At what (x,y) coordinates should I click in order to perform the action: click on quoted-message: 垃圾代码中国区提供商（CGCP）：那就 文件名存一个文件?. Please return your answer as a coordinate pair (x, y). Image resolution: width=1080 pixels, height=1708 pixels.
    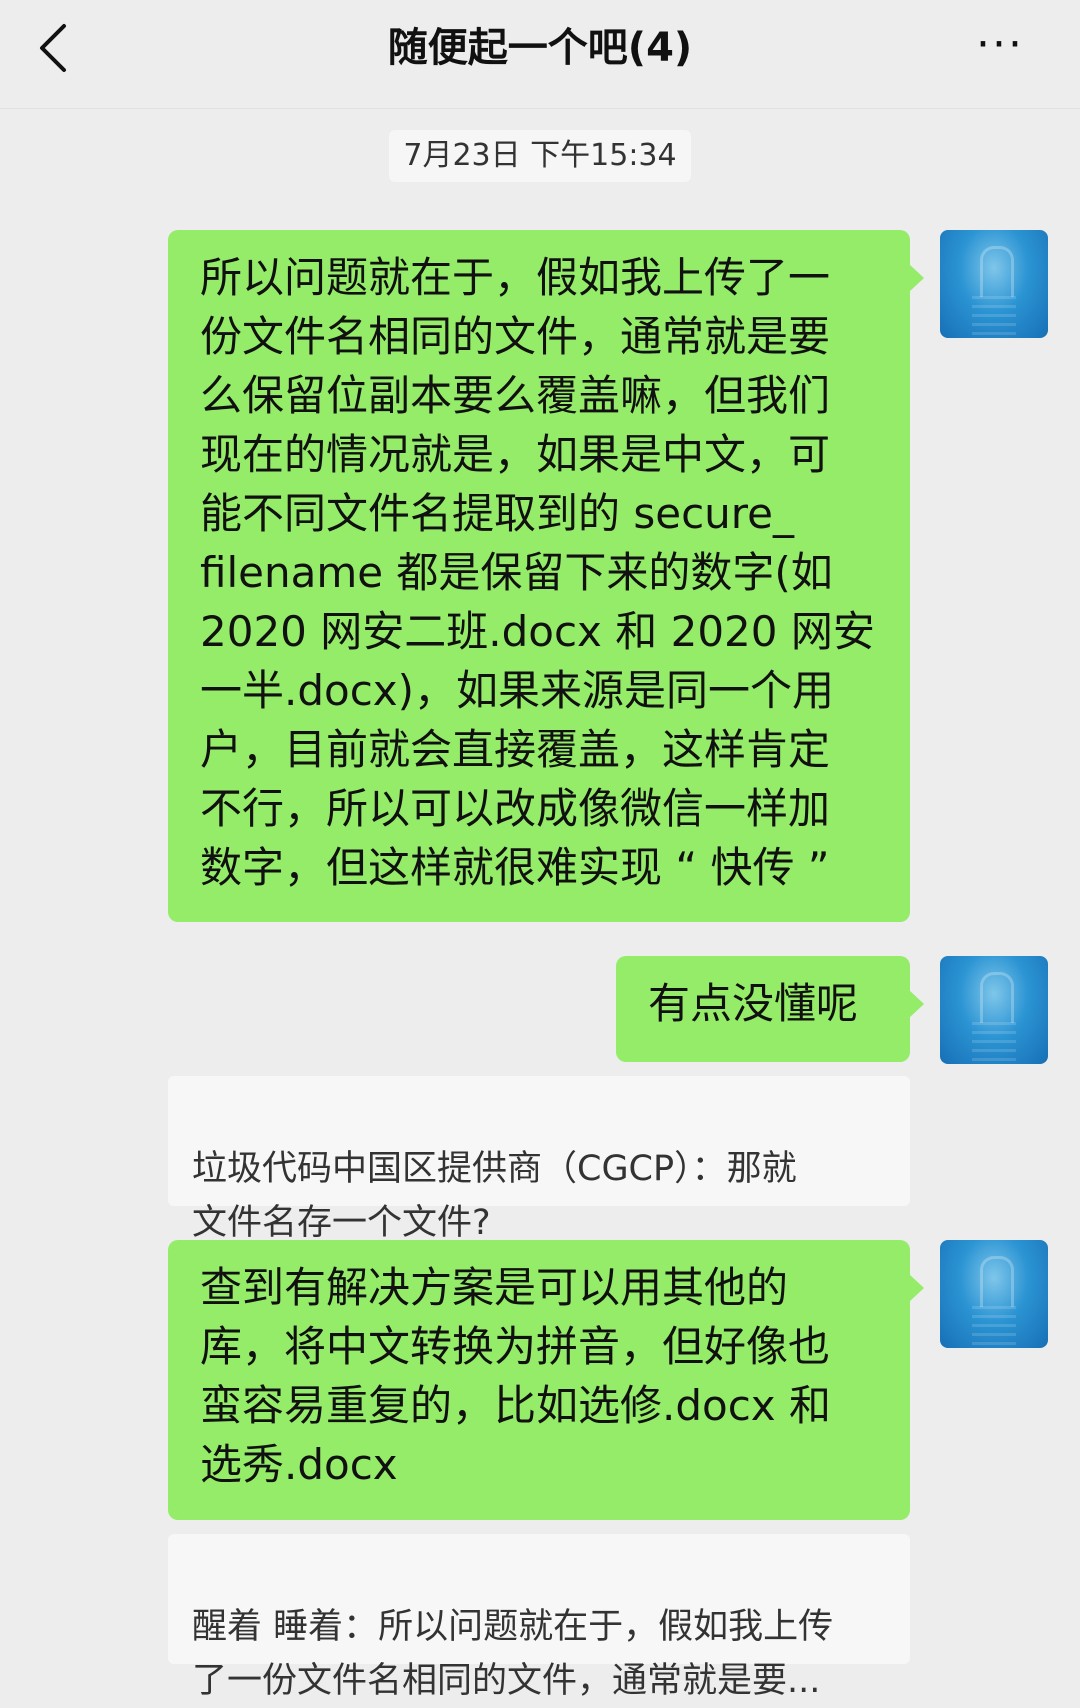
    Looking at the image, I should click on (539, 1159).